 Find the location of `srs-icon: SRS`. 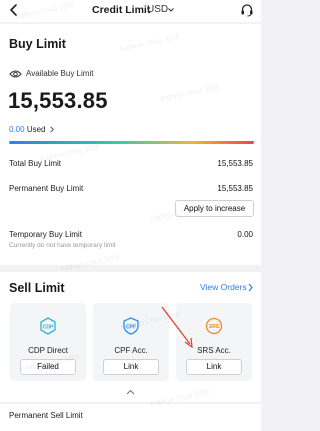

srs-icon: SRS is located at coordinates (214, 326).